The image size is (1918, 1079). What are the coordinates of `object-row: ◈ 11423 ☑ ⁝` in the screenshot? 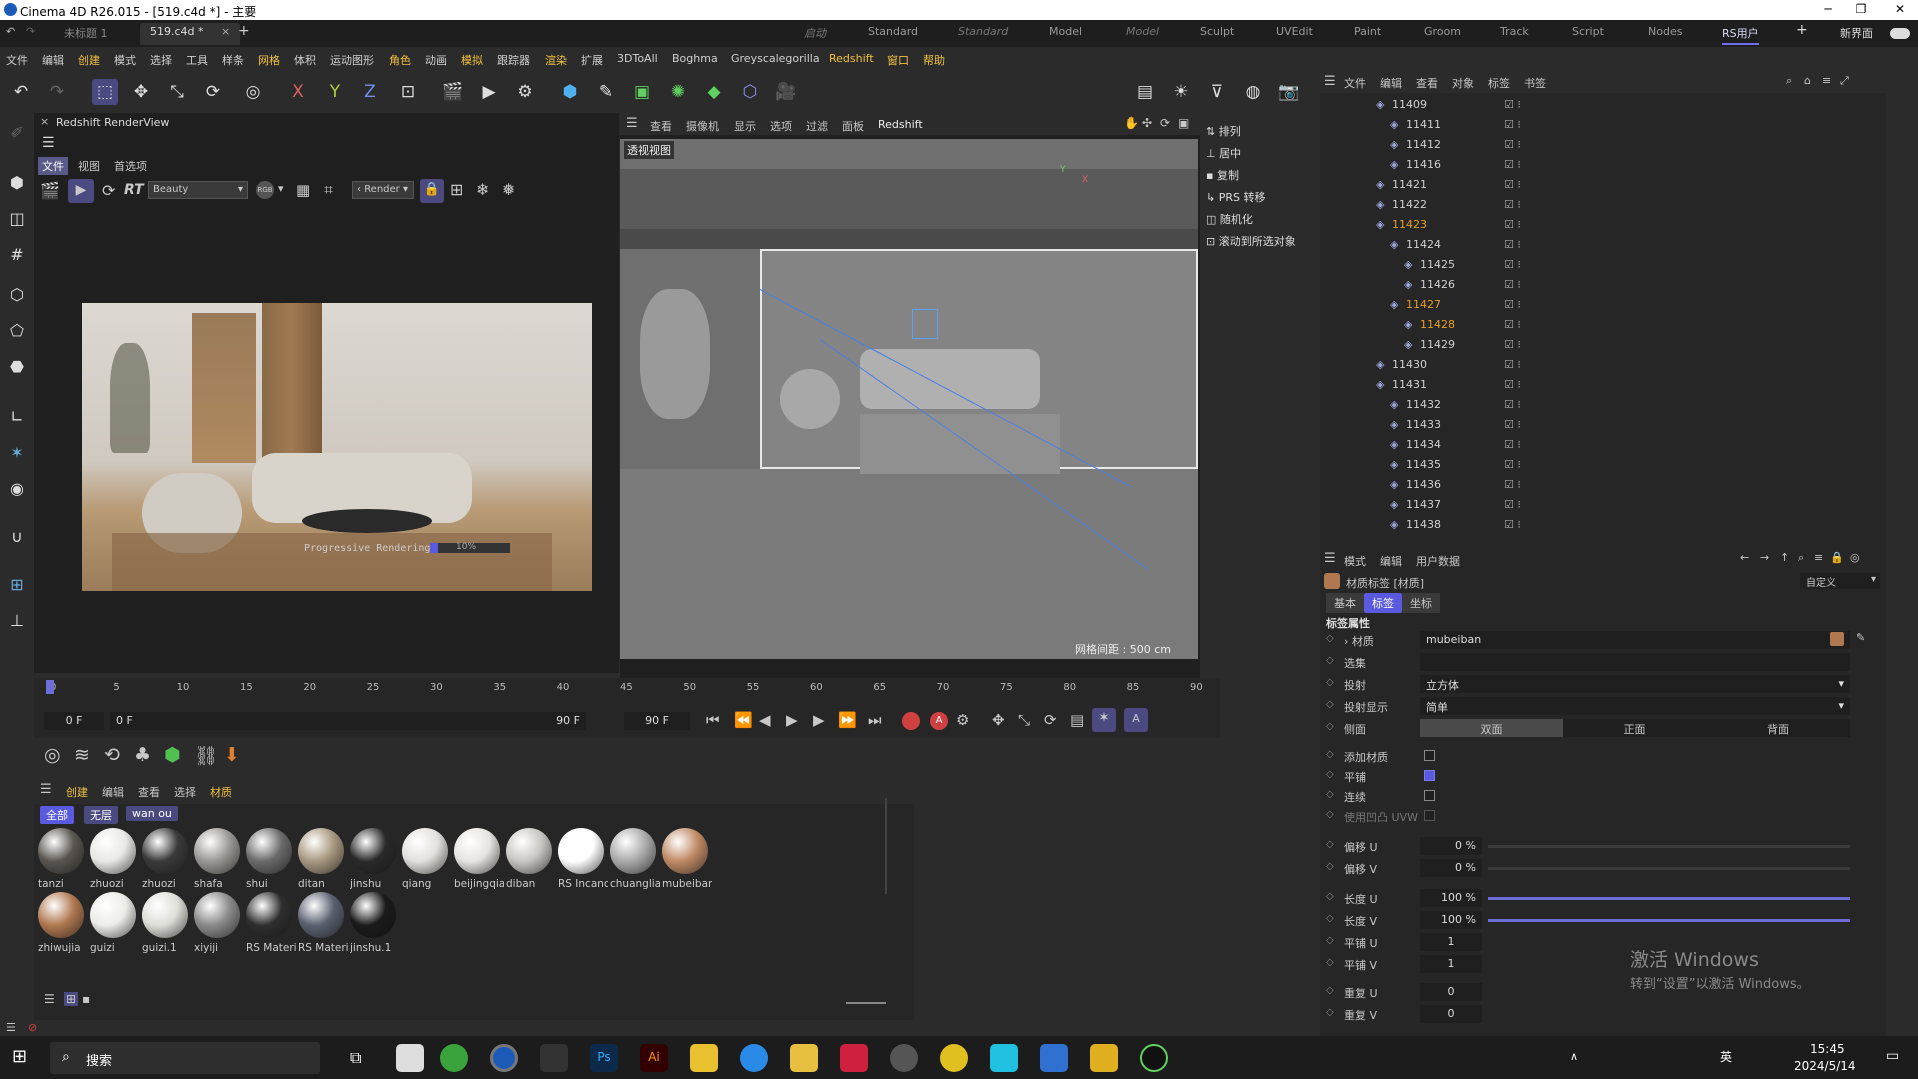 It's located at (1603, 225).